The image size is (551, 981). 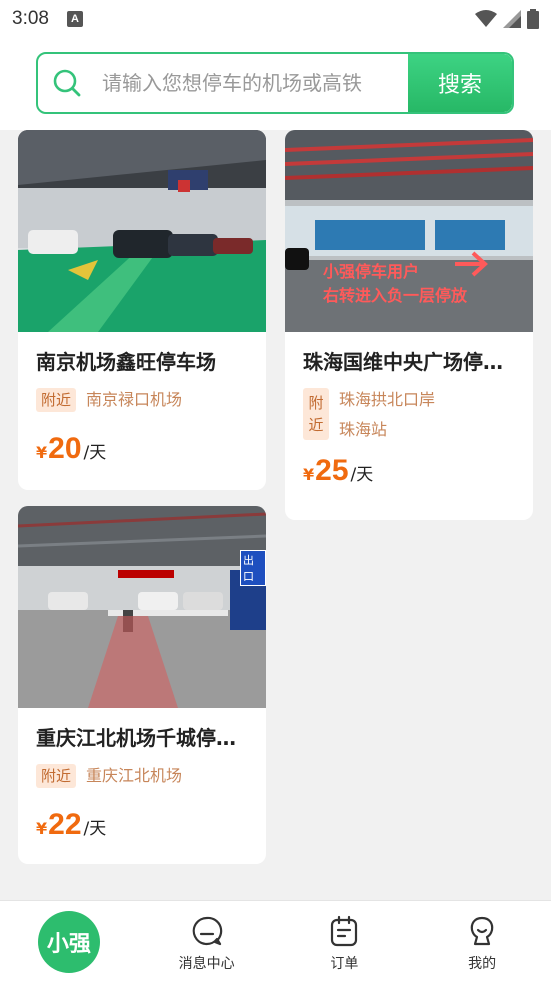 I want to click on price-row: ¥ 25 /天, so click(x=409, y=471).